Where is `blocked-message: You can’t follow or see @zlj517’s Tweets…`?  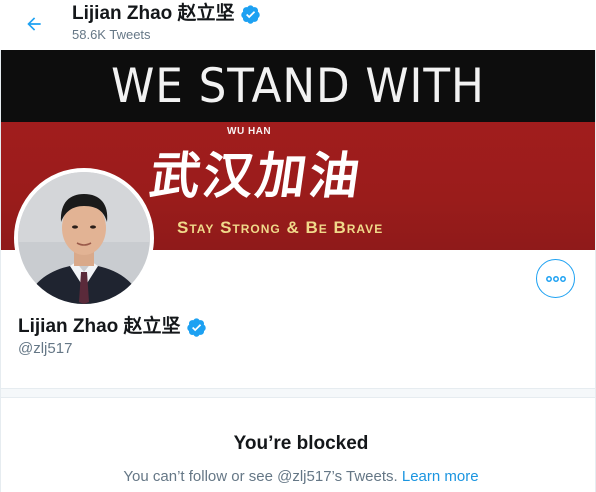
blocked-message: You can’t follow or see @zlj517’s Tweets… is located at coordinates (298, 476).